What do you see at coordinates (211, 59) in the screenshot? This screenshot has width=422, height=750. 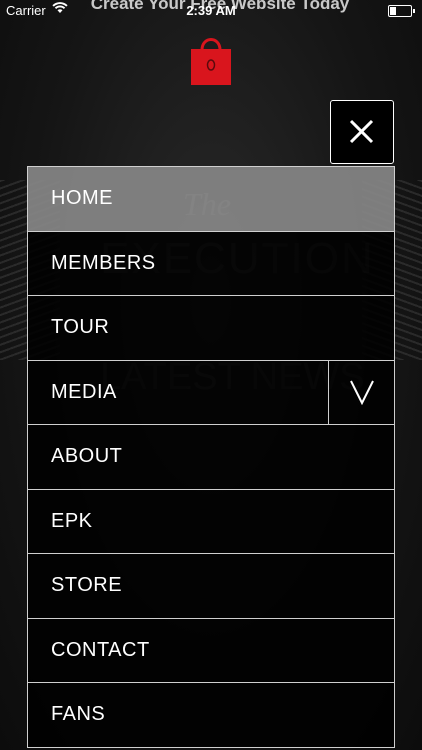 I see `shopping-bag-icon` at bounding box center [211, 59].